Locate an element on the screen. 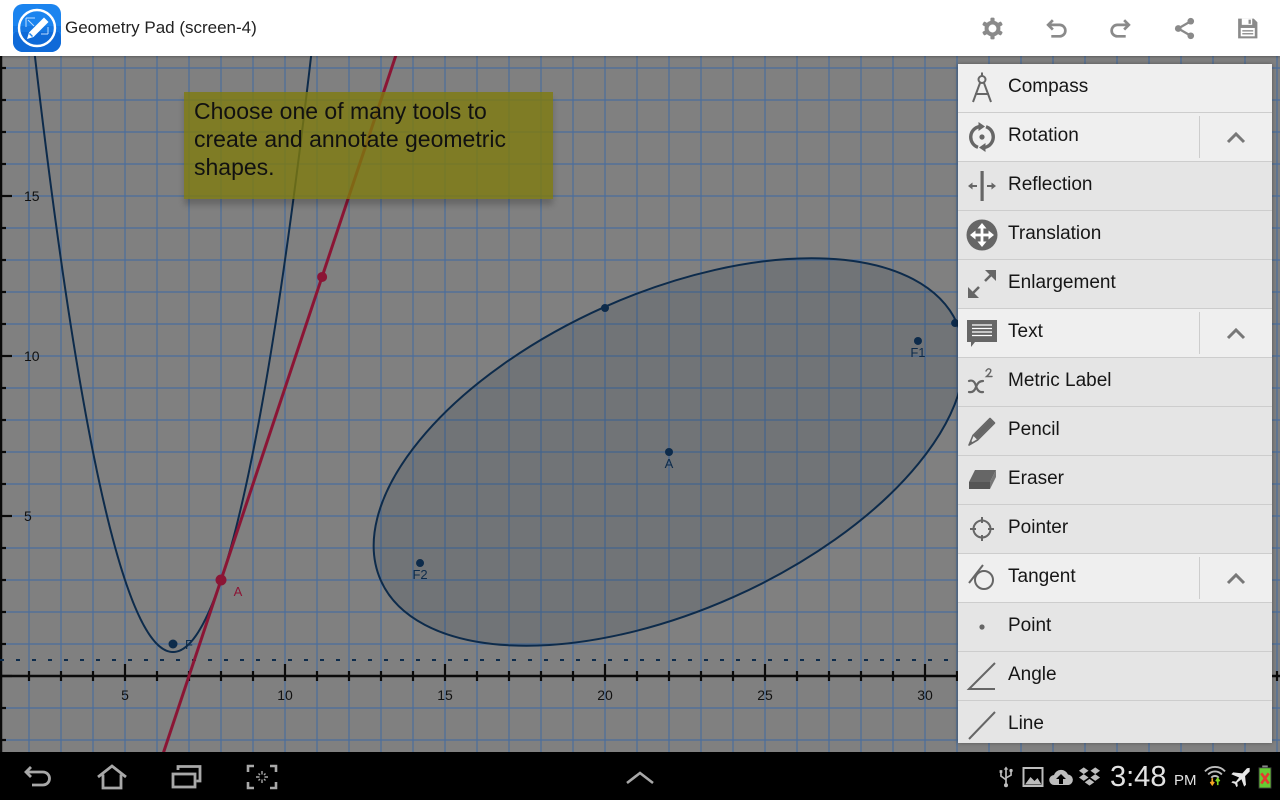 This screenshot has width=1280, height=800. tool-label: Angle is located at coordinates (1032, 674).